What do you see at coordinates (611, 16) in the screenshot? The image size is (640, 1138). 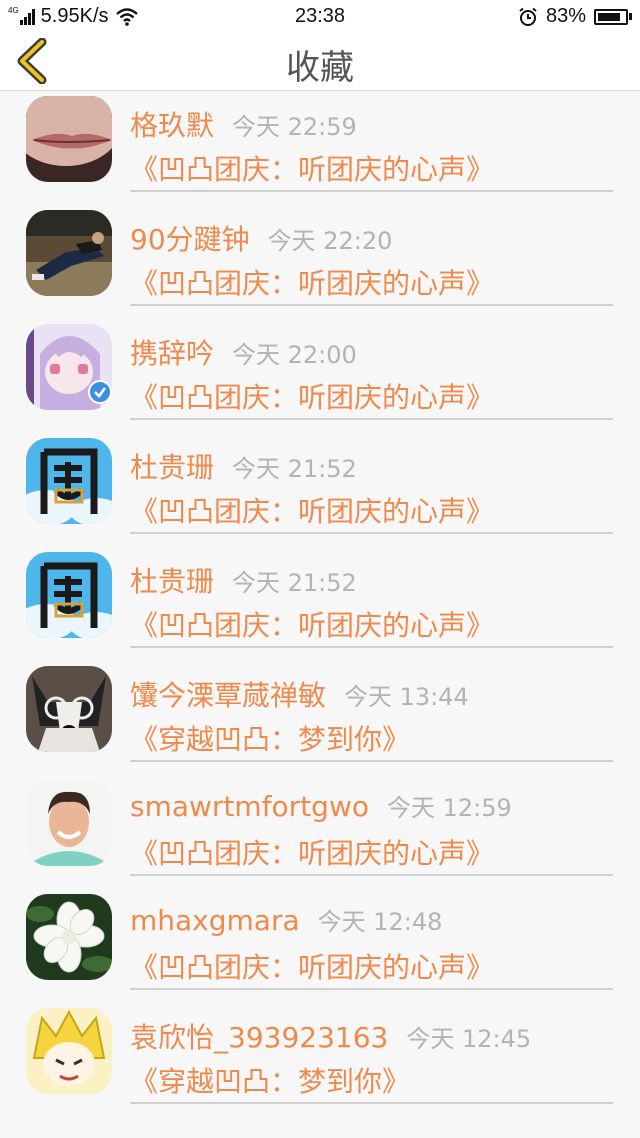 I see `battery-icon` at bounding box center [611, 16].